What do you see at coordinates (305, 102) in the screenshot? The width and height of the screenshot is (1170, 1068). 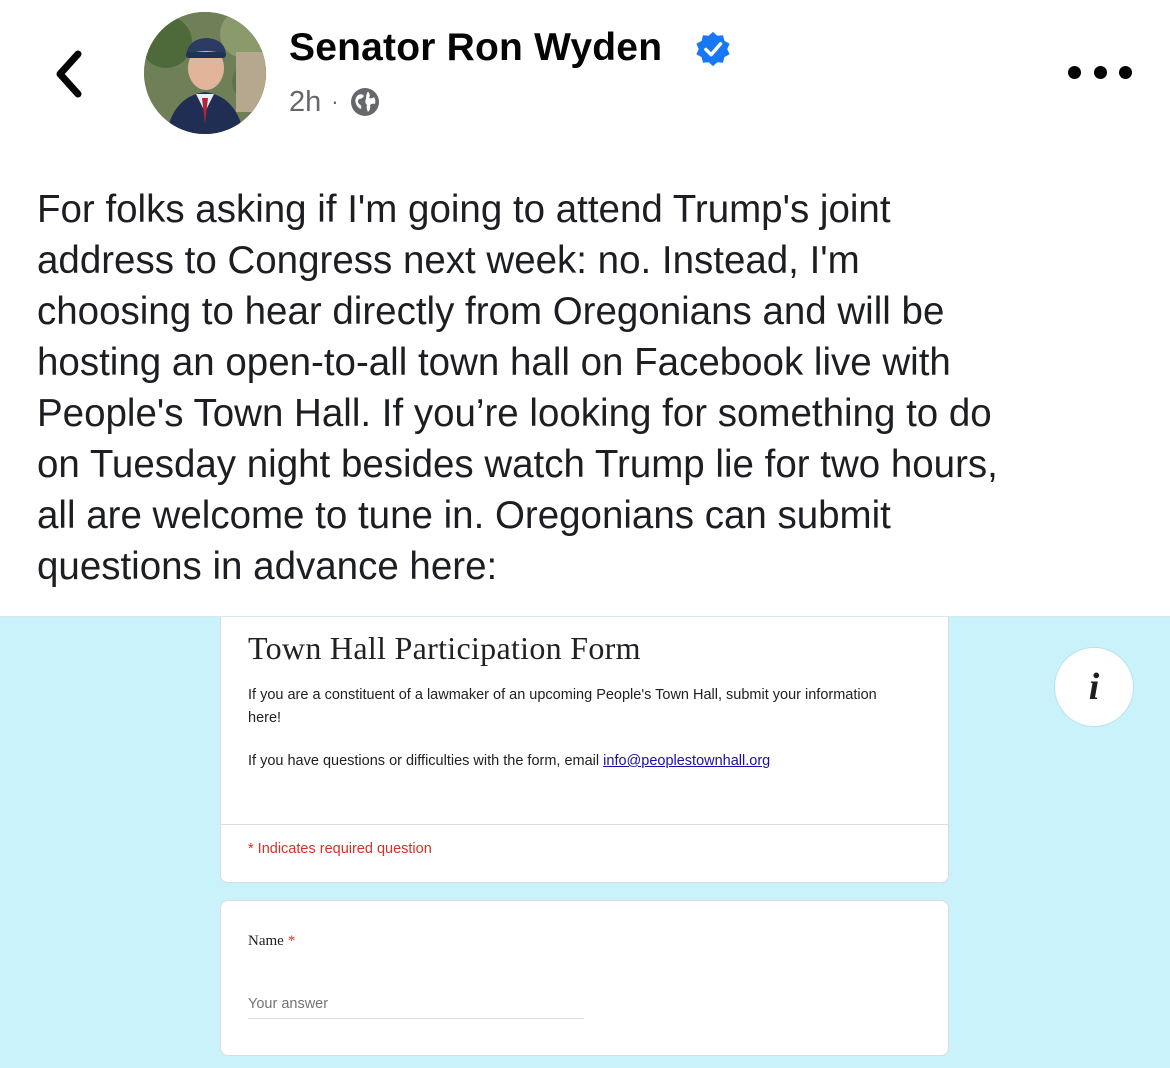 I see `post-timestamp: 2h` at bounding box center [305, 102].